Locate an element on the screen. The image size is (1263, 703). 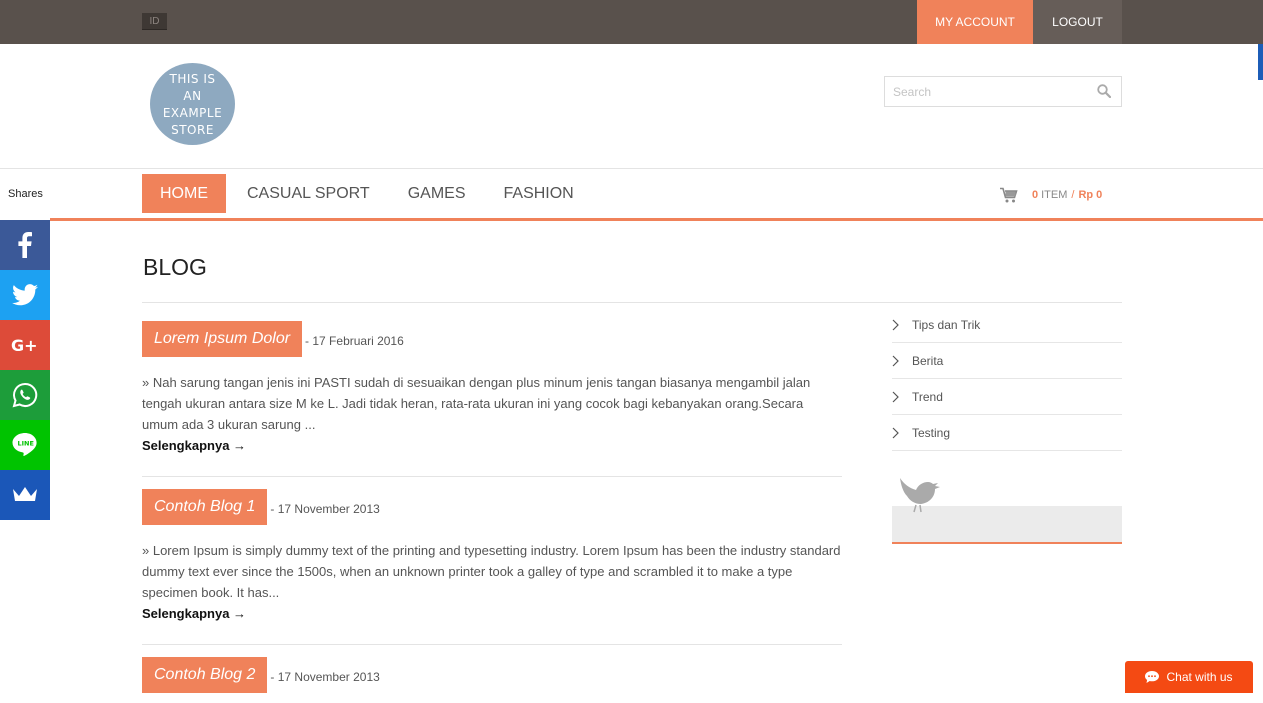
whatsapp-icon is located at coordinates (25, 395).